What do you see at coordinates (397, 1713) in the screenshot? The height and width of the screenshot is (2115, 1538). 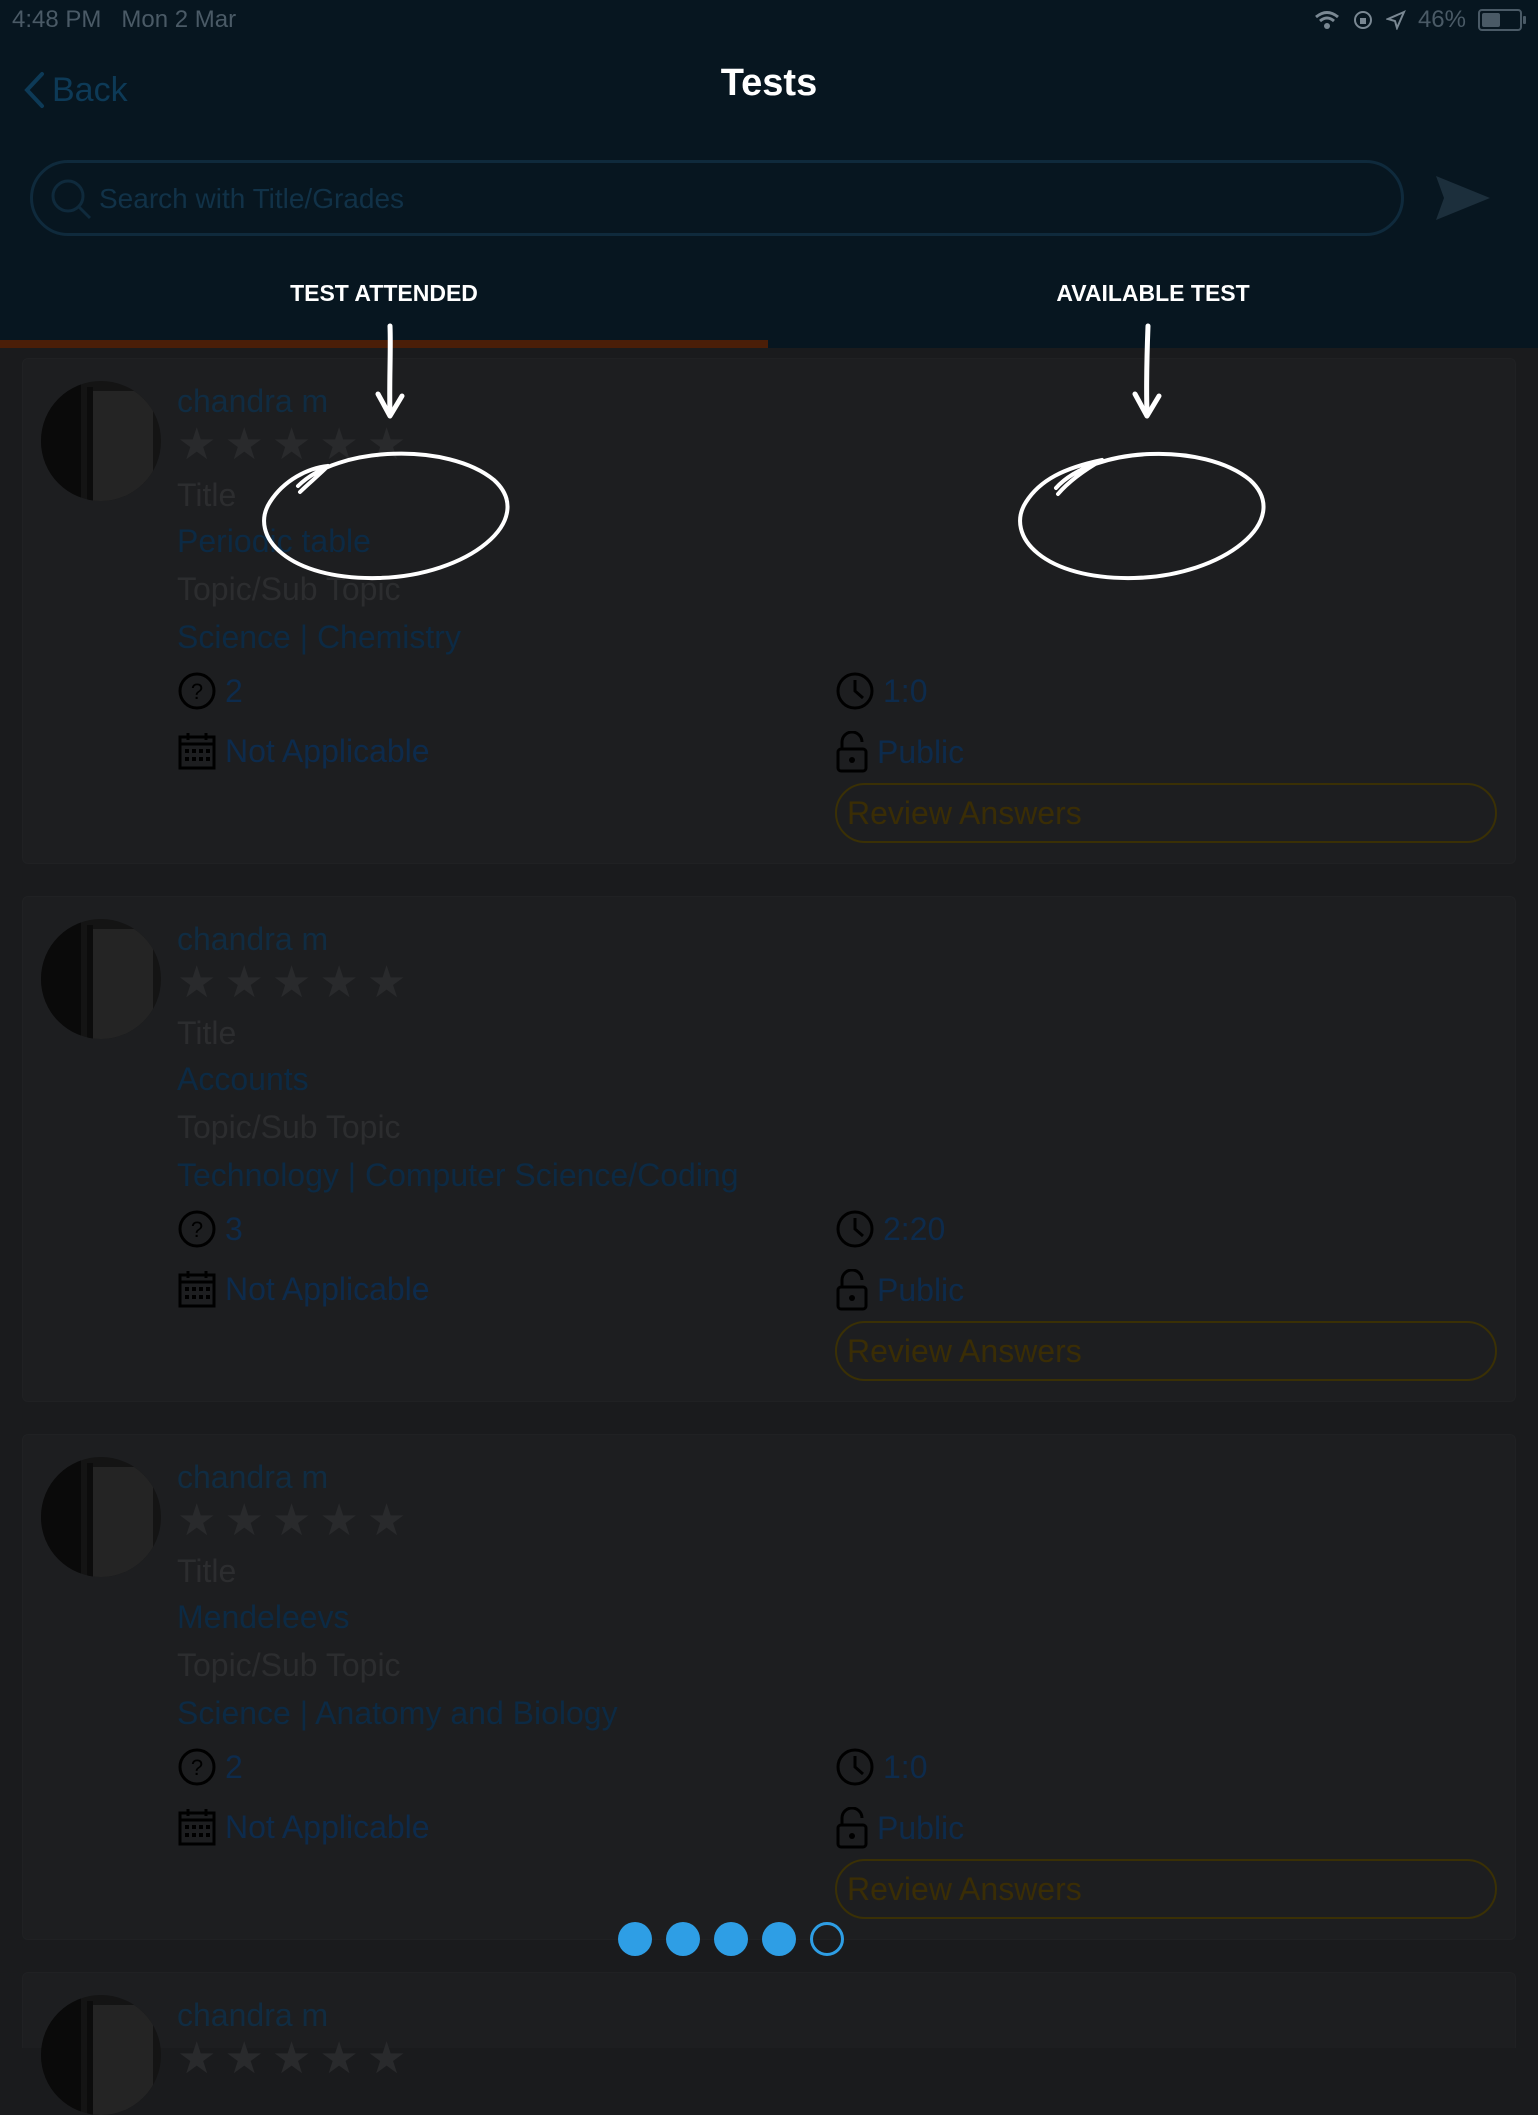 I see `test-topic: Science | Anatomy and Biology` at bounding box center [397, 1713].